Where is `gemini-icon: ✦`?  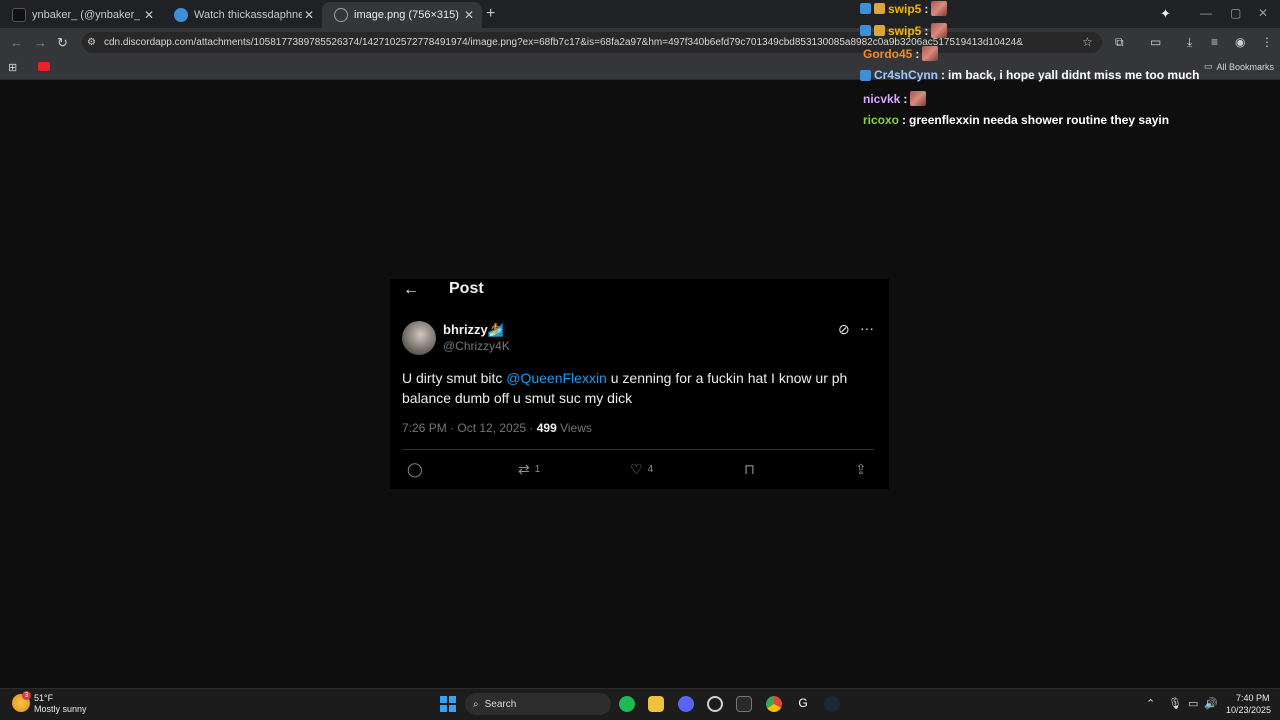 gemini-icon: ✦ is located at coordinates (1165, 14).